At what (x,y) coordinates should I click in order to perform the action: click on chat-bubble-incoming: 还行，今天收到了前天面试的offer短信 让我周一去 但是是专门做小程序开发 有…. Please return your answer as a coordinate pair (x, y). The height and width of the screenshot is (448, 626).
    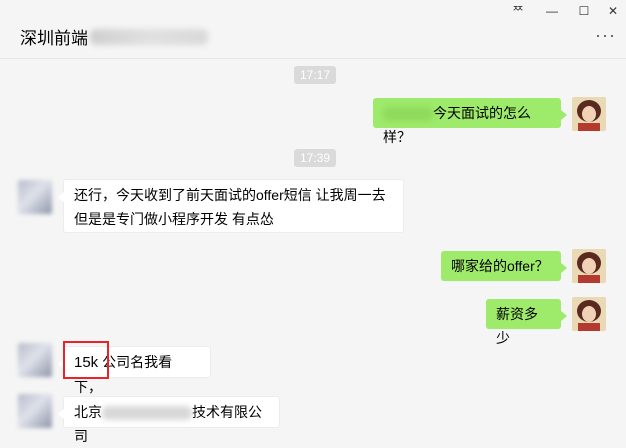
    Looking at the image, I should click on (231, 206).